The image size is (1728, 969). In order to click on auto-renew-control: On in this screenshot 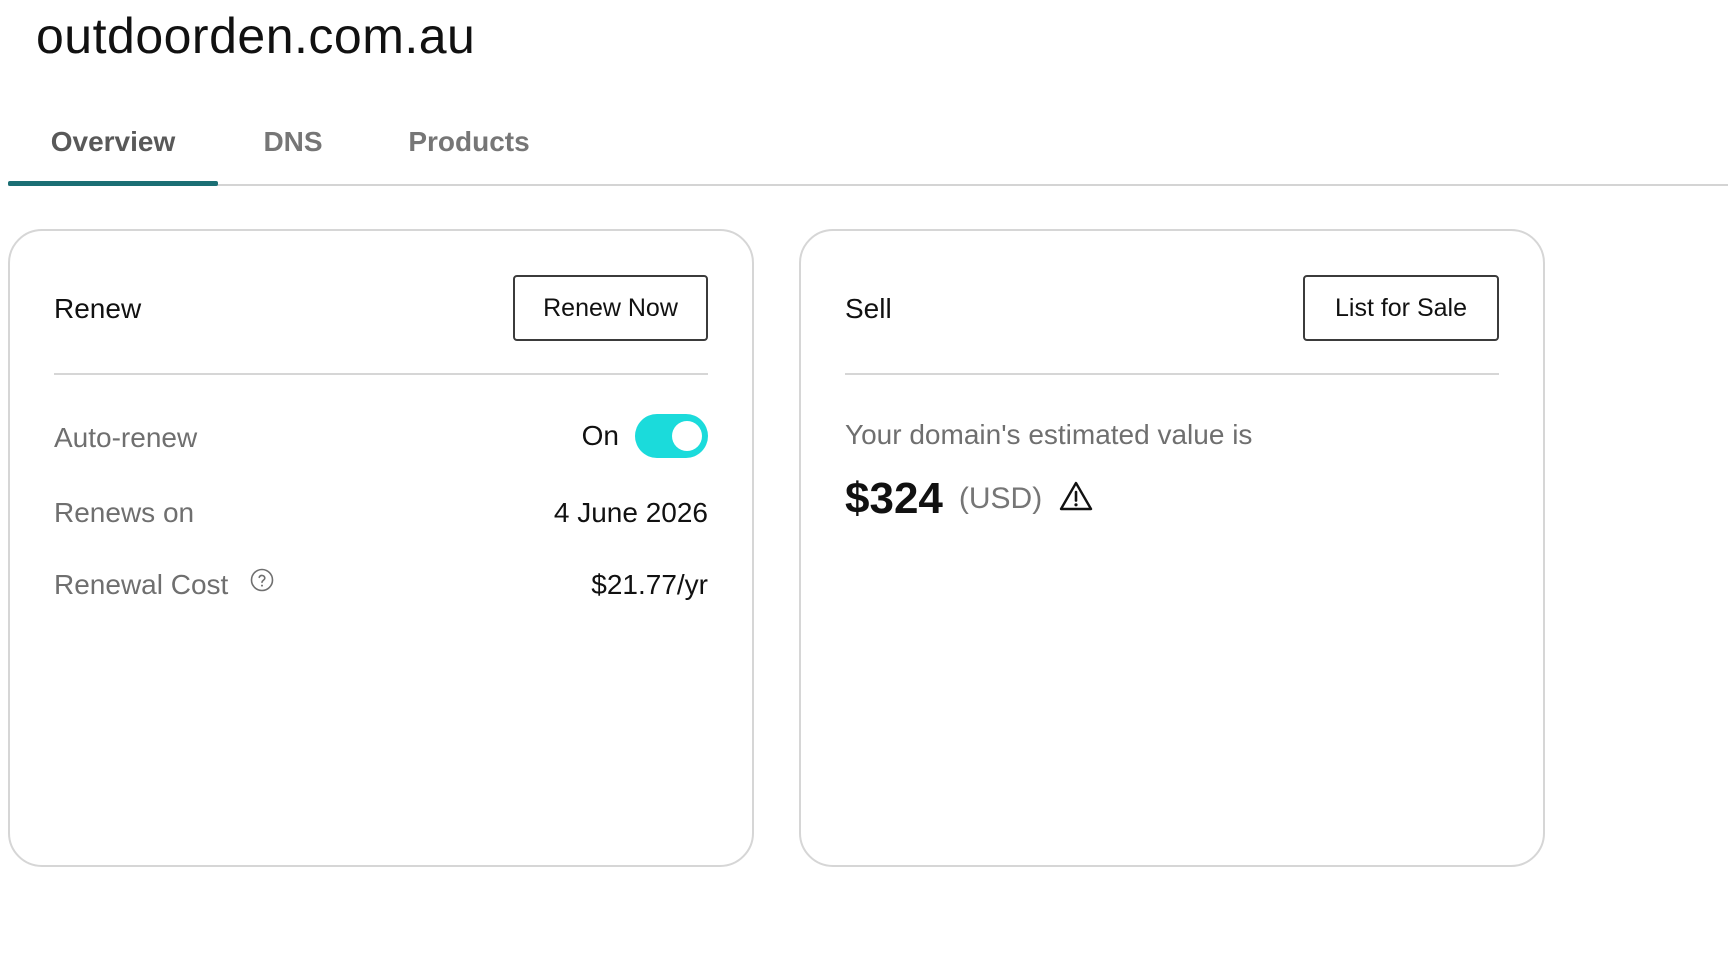, I will do `click(645, 436)`.